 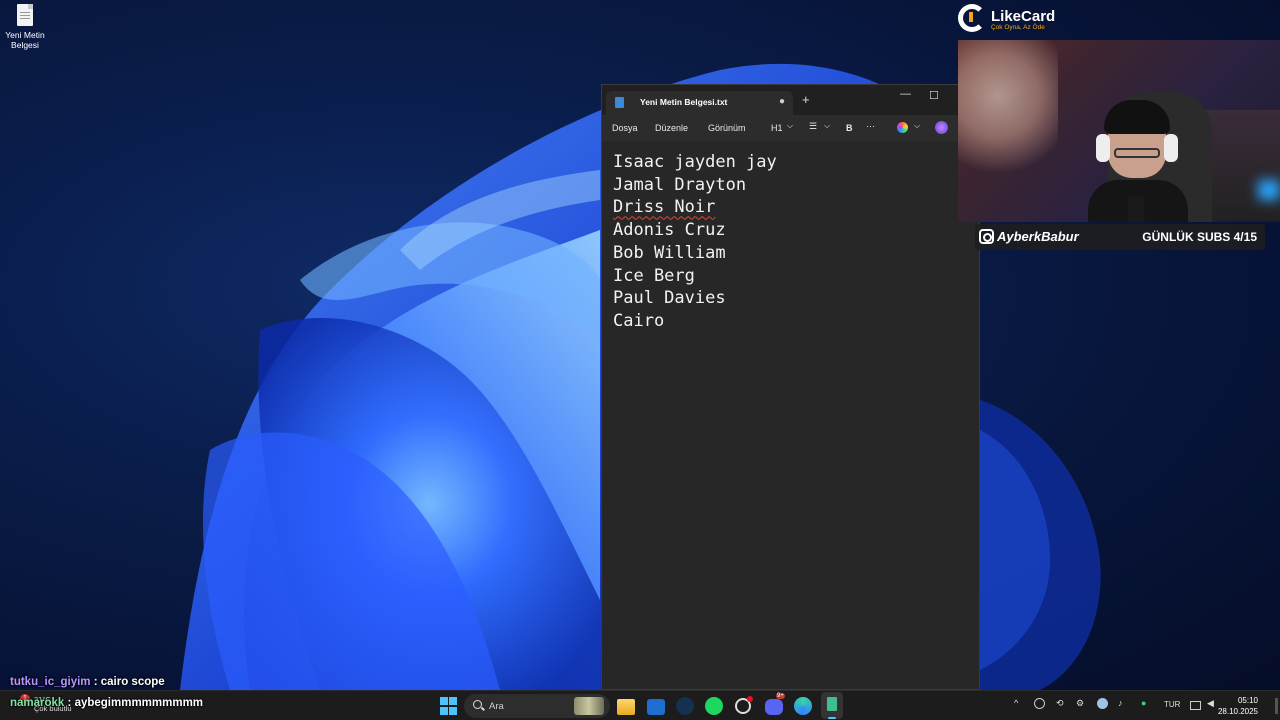 What do you see at coordinates (832, 718) in the screenshot?
I see `active-indicator` at bounding box center [832, 718].